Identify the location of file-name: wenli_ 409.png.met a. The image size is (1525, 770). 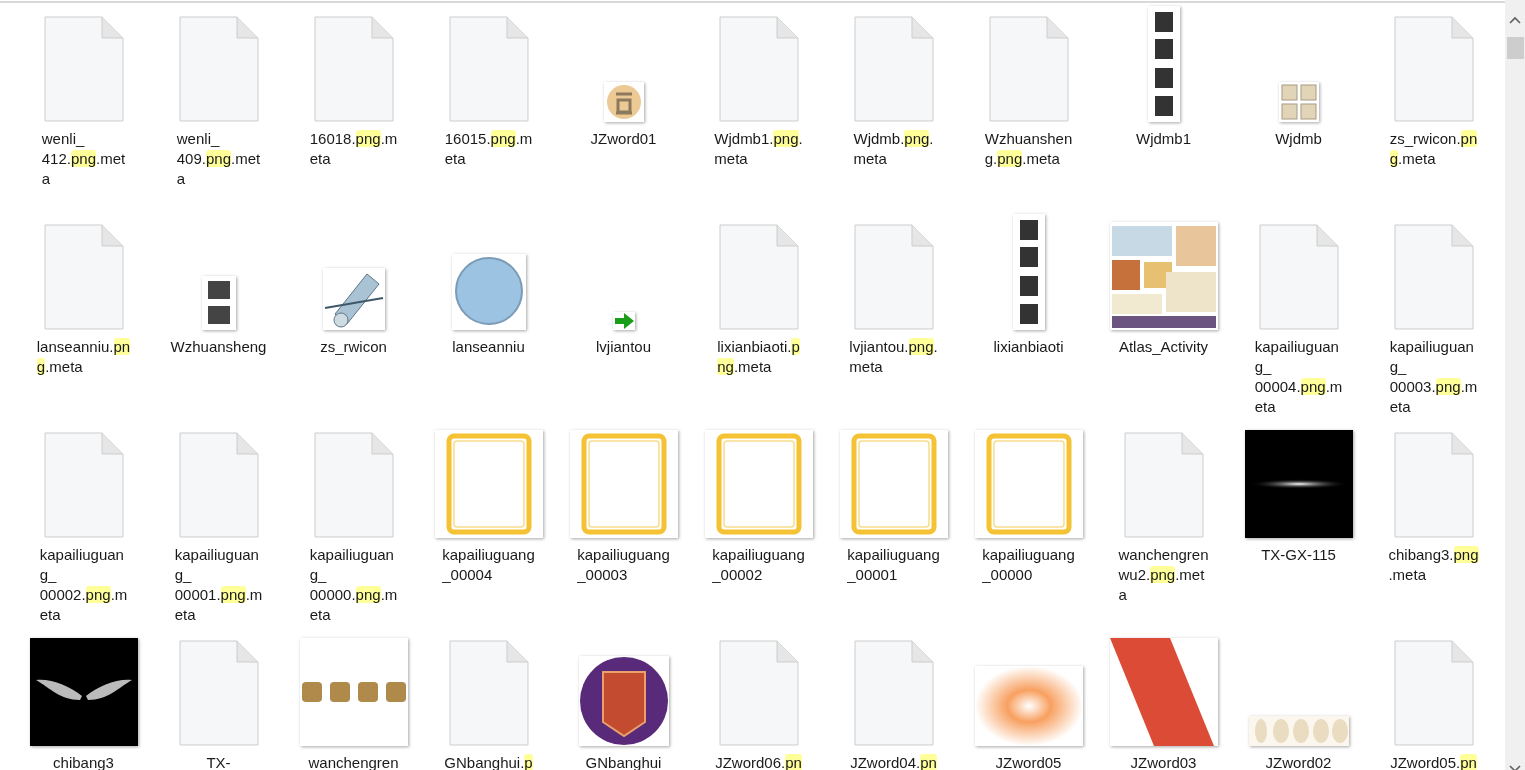
(218, 159).